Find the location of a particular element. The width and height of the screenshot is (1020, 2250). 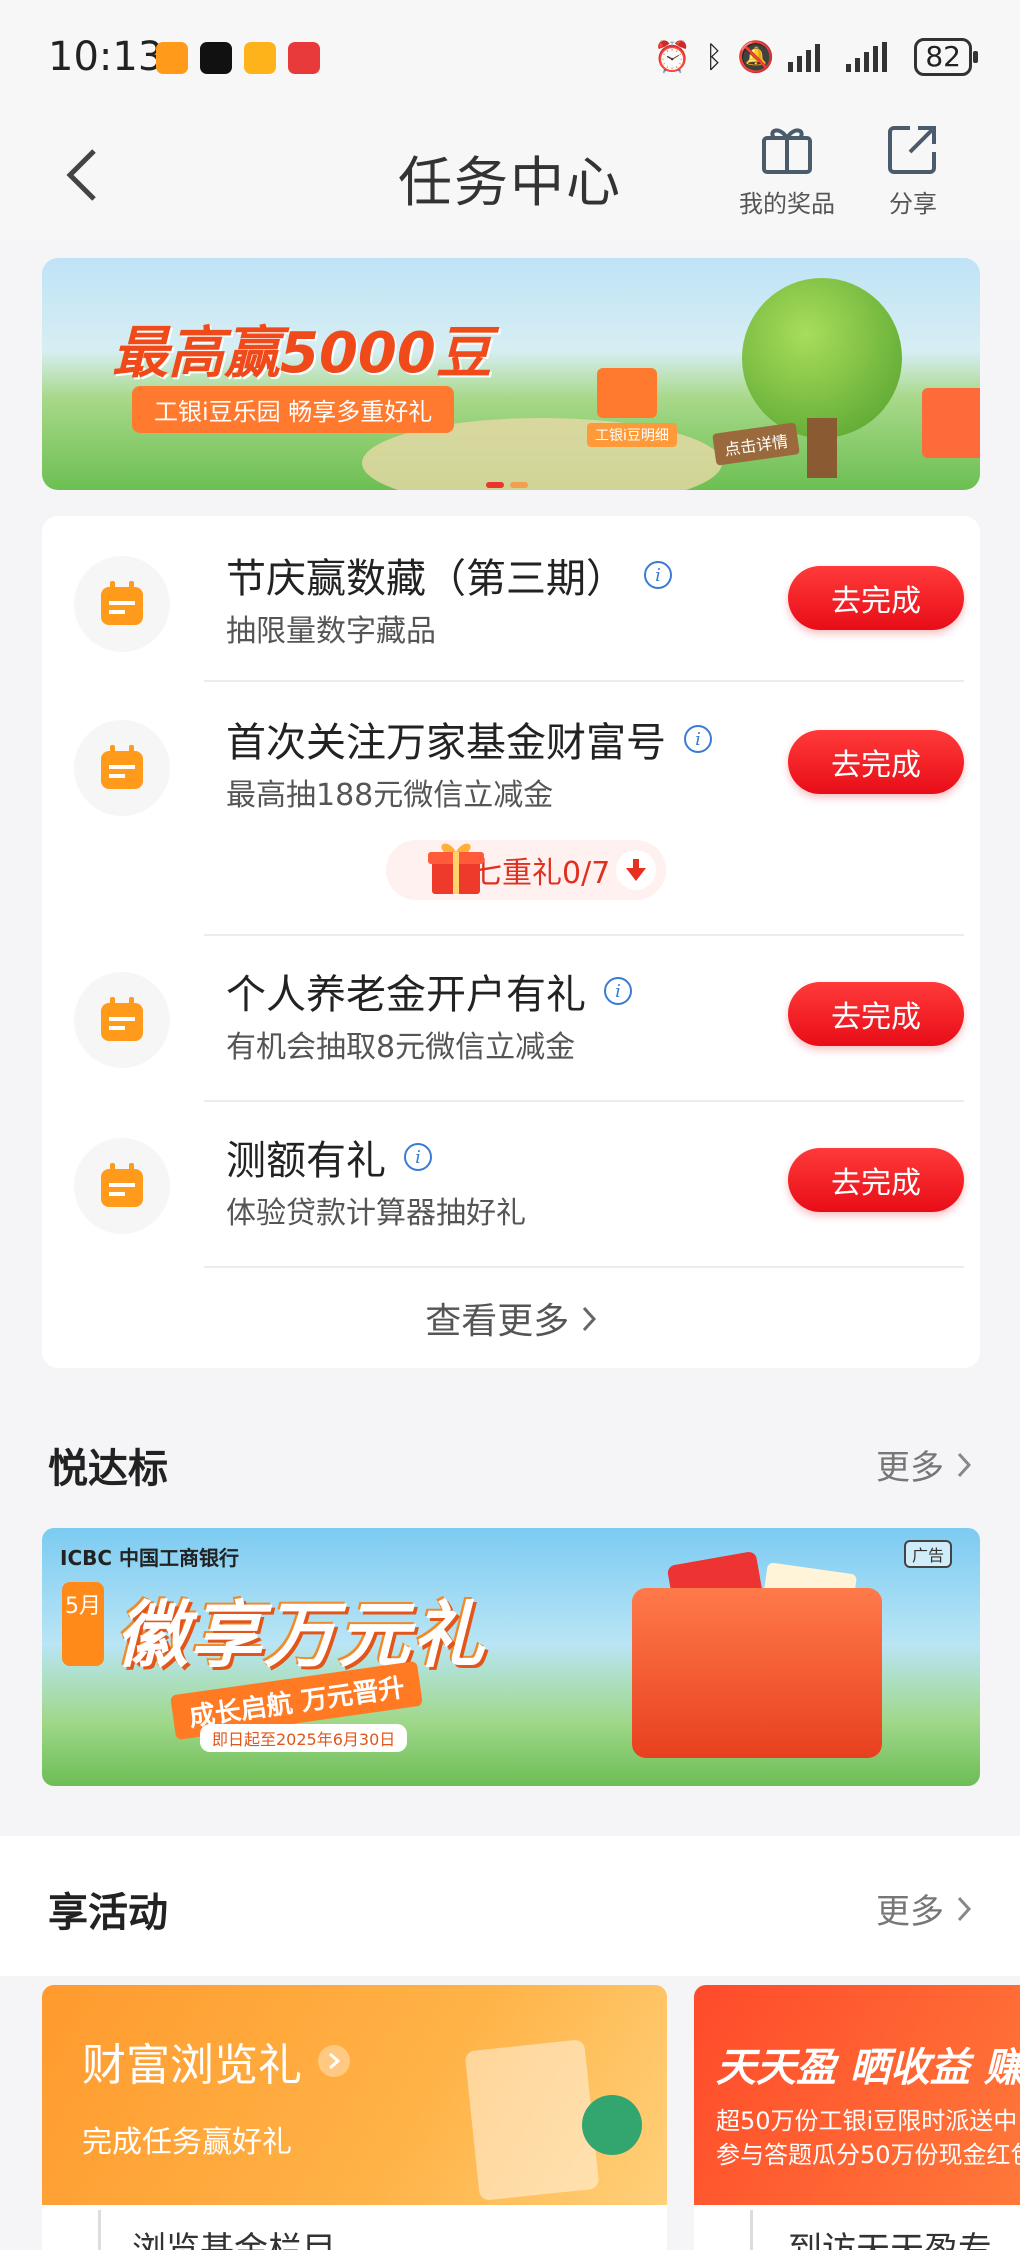

my-prizes-button: 我的奖品 is located at coordinates (787, 170).